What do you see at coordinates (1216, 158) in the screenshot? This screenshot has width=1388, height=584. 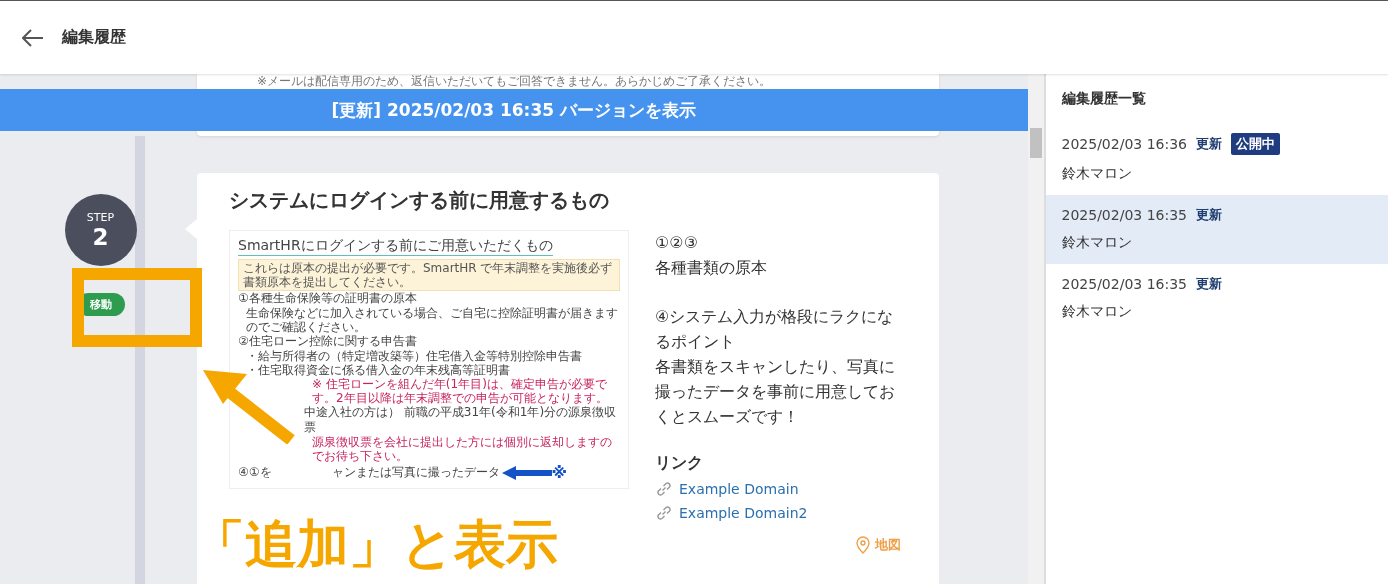 I see `history-item: 2025/02/03 16:36 更新 公開中 鈴木マロン` at bounding box center [1216, 158].